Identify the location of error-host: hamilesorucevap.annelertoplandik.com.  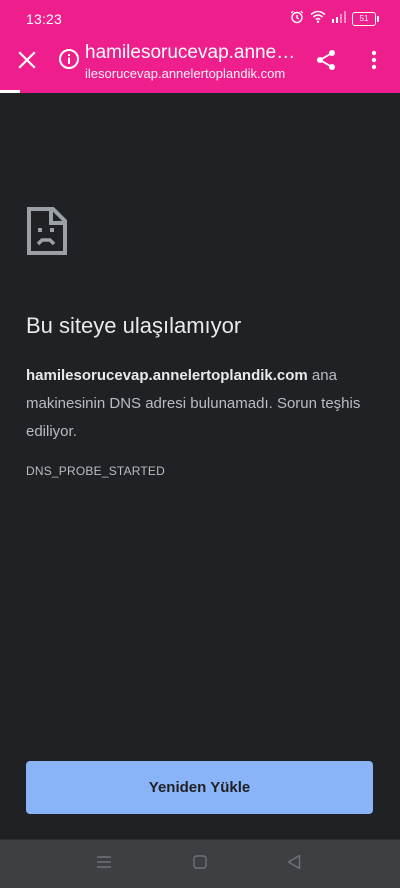
(167, 375).